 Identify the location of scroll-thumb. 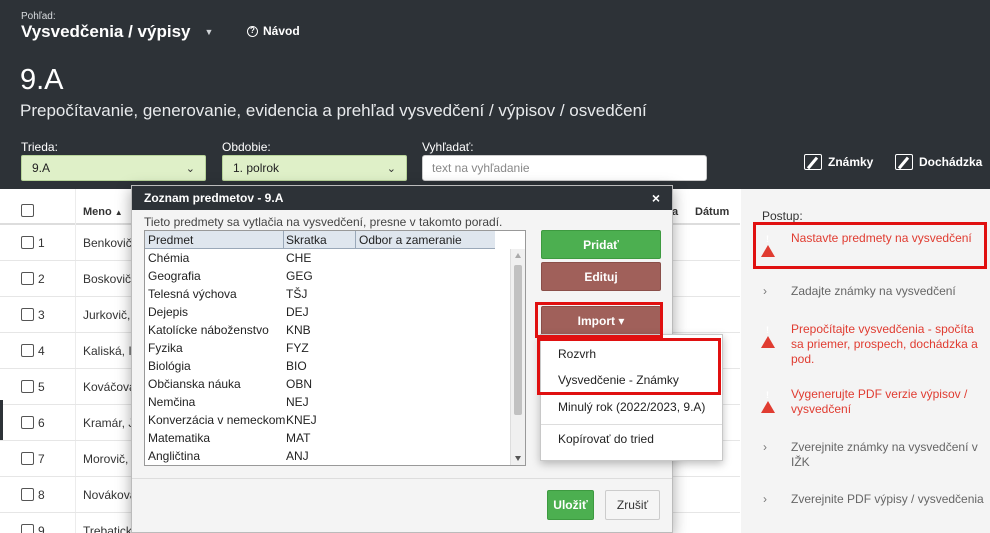
(518, 340).